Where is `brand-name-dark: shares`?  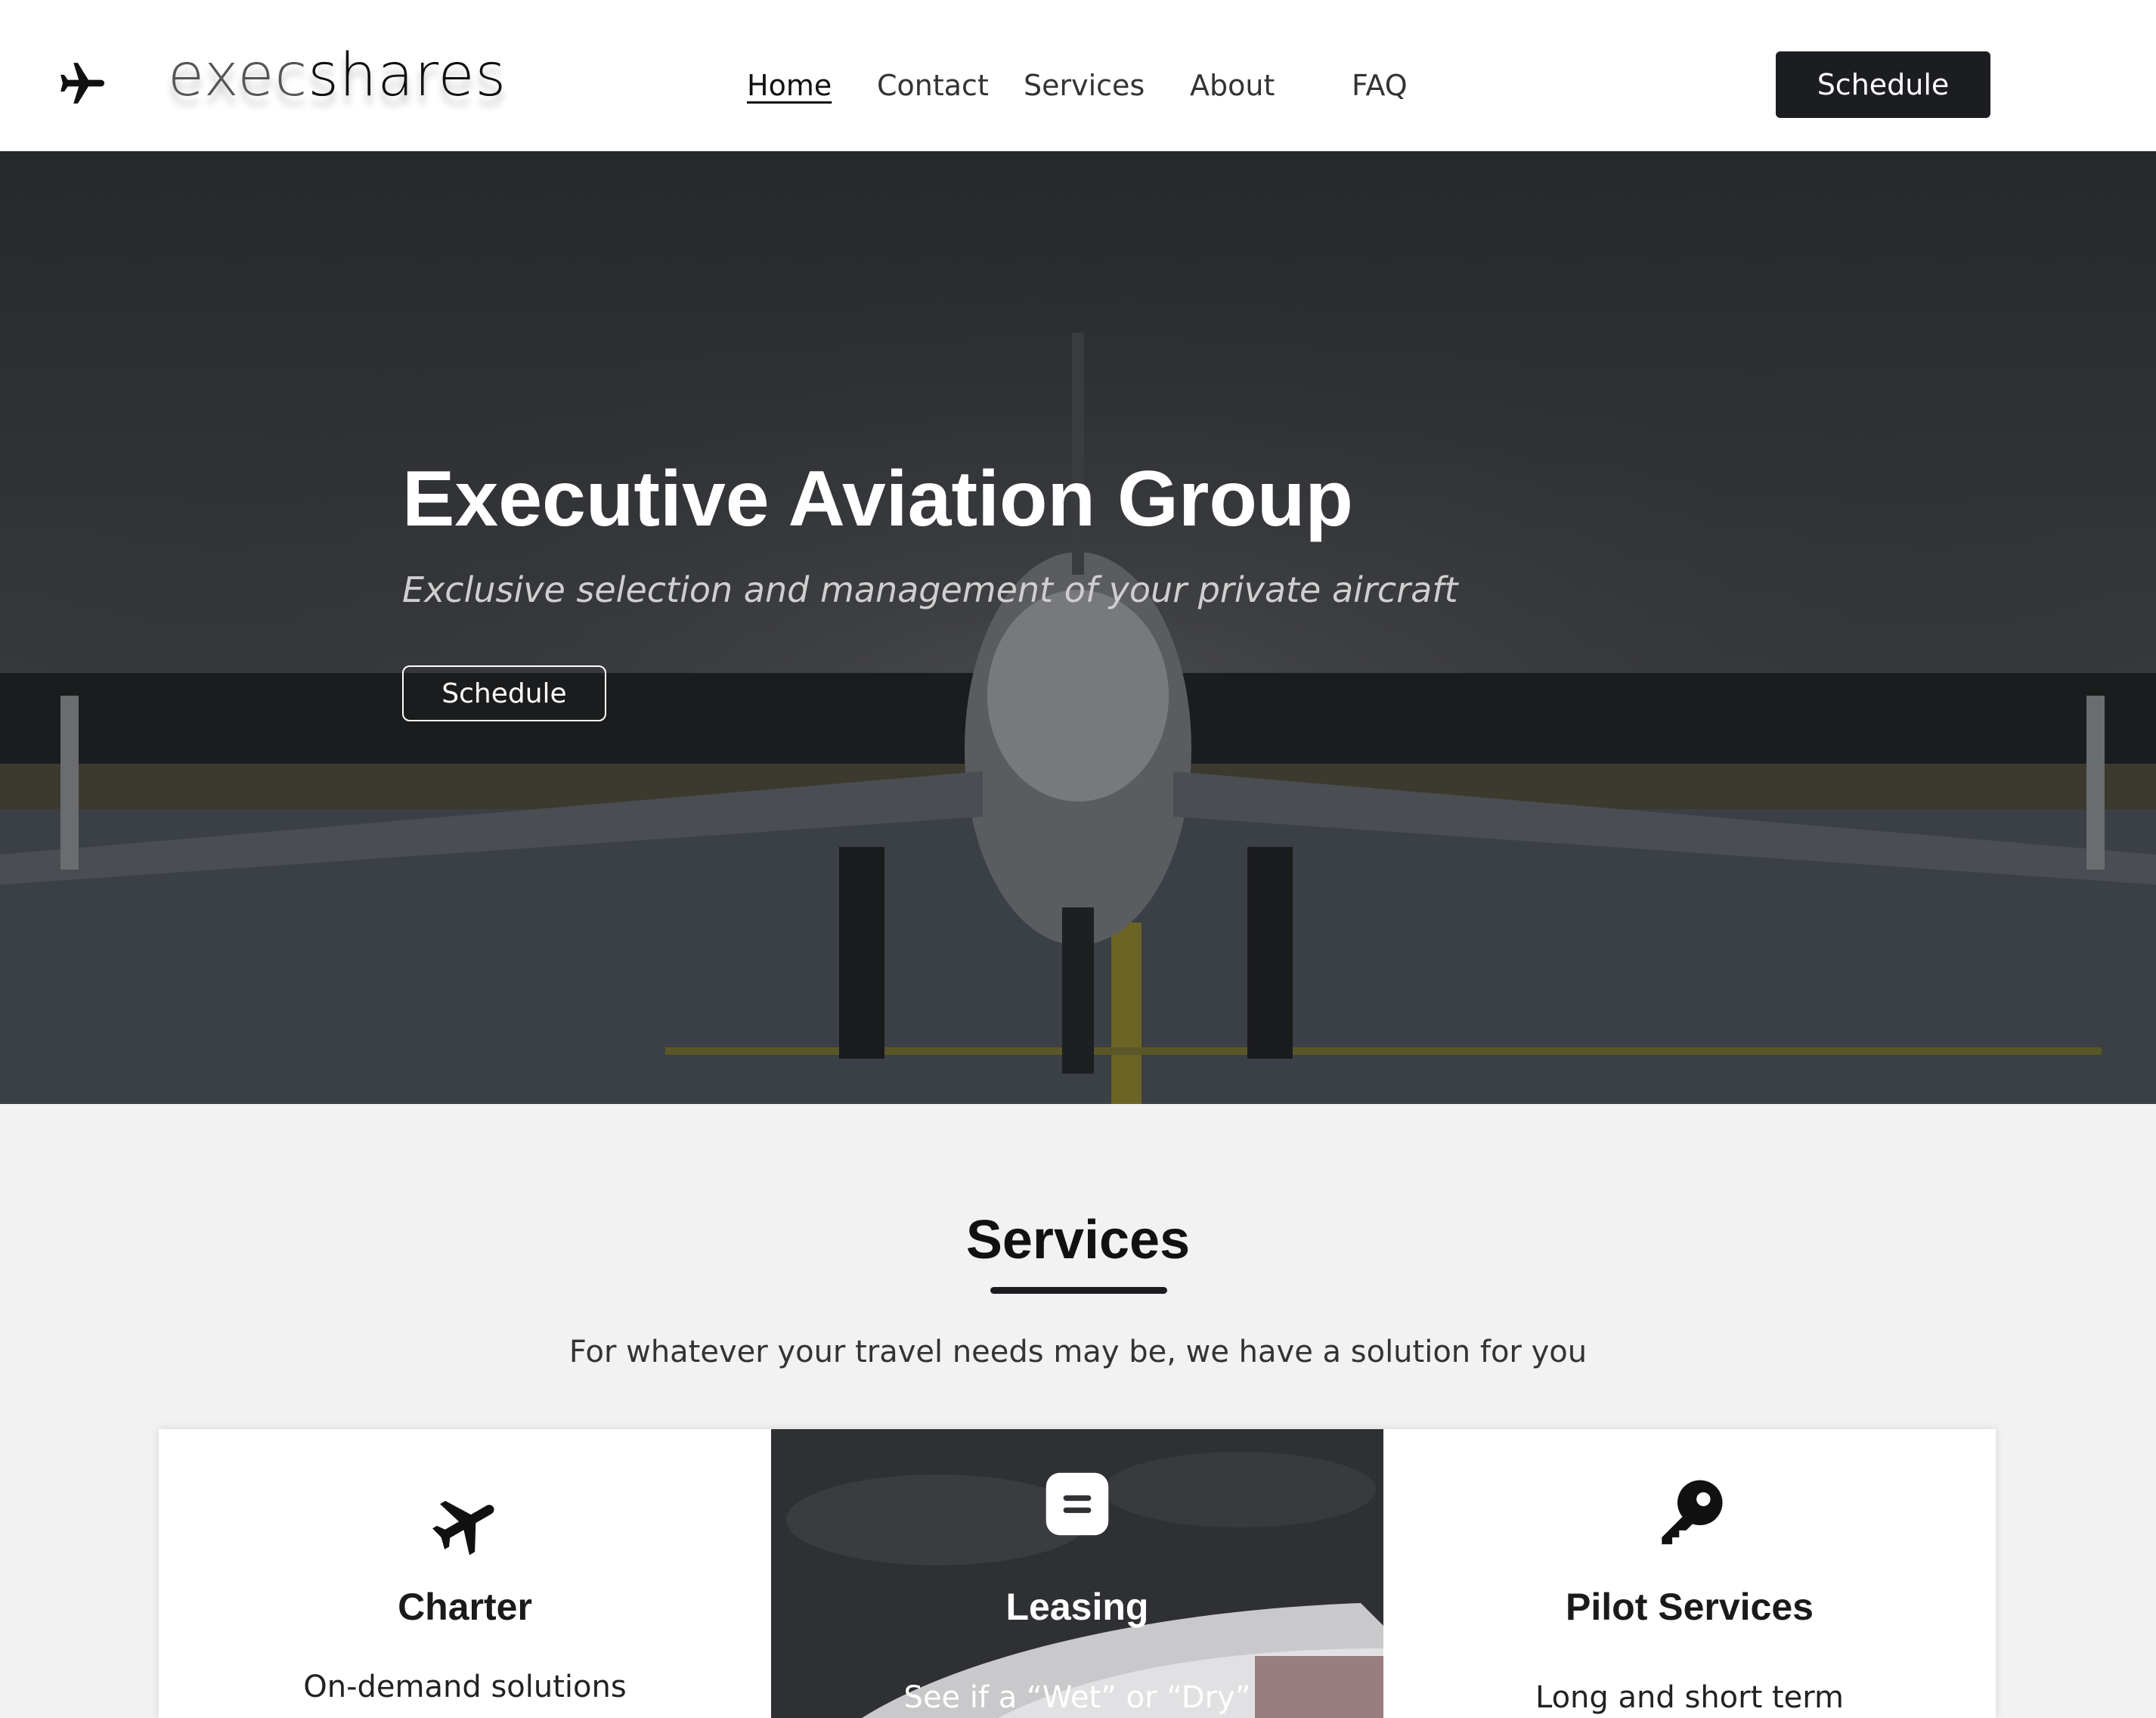 brand-name-dark: shares is located at coordinates (407, 76).